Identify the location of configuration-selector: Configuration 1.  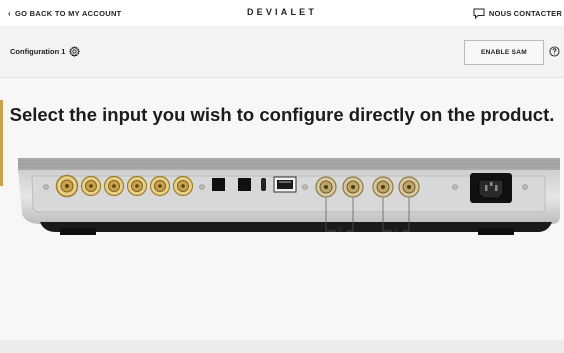
(45, 51).